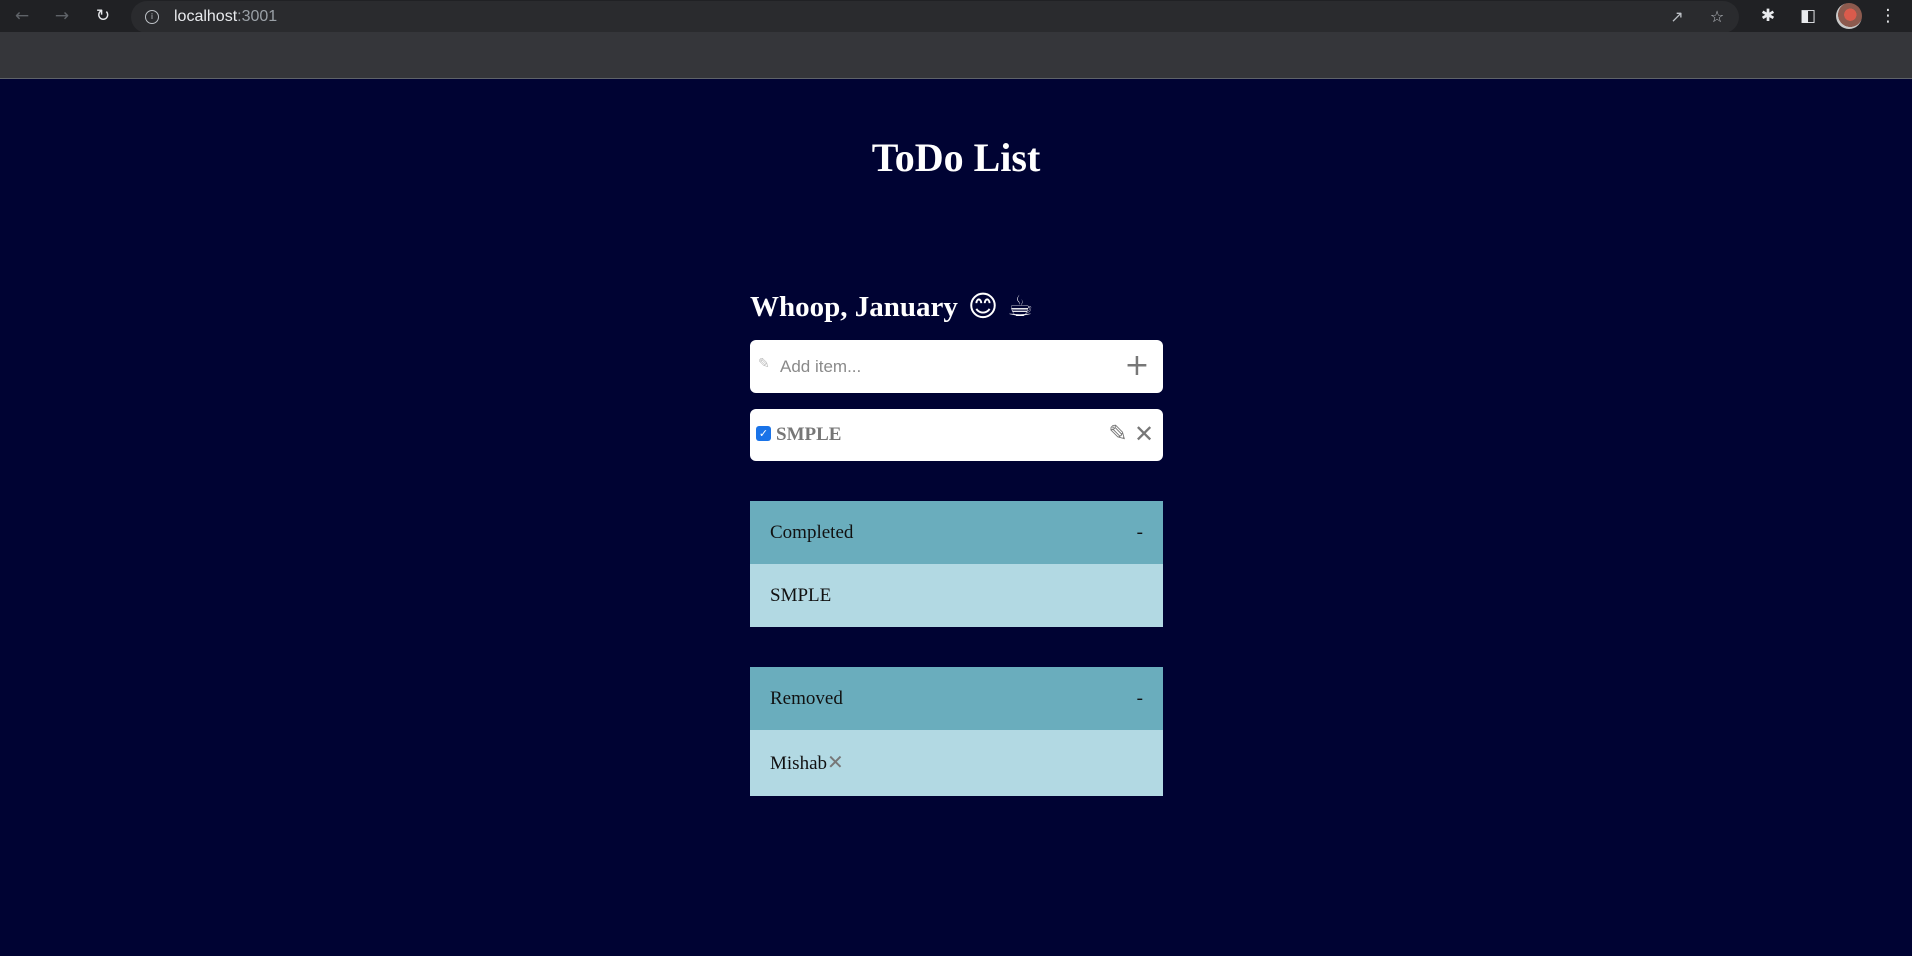 The height and width of the screenshot is (956, 1912). Describe the element at coordinates (1144, 434) in the screenshot. I see `delete-icon: ✕` at that location.